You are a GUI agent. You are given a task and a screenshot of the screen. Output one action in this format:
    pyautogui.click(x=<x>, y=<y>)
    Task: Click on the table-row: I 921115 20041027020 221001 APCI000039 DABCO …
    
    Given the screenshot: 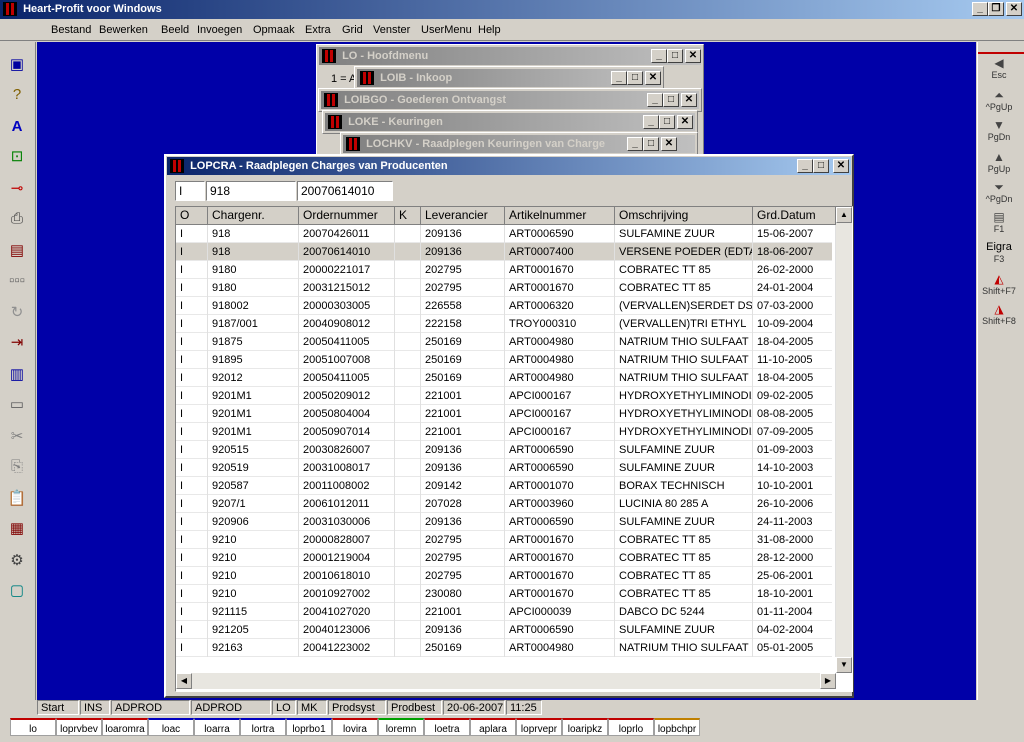 What is the action you would take?
    pyautogui.click(x=506, y=612)
    